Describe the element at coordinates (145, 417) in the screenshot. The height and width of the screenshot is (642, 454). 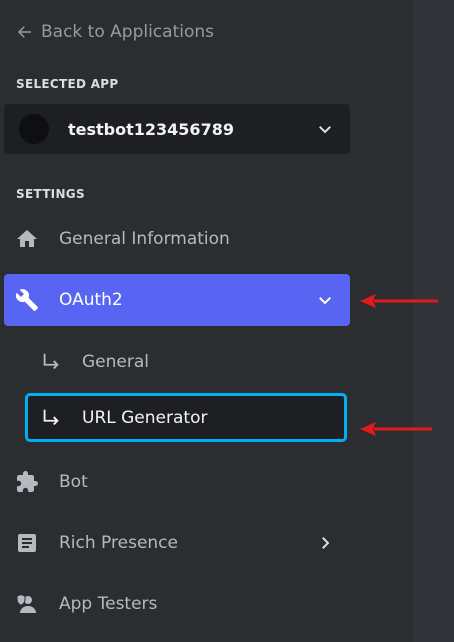
I see `nav-subitem-label: URL Generator` at that location.